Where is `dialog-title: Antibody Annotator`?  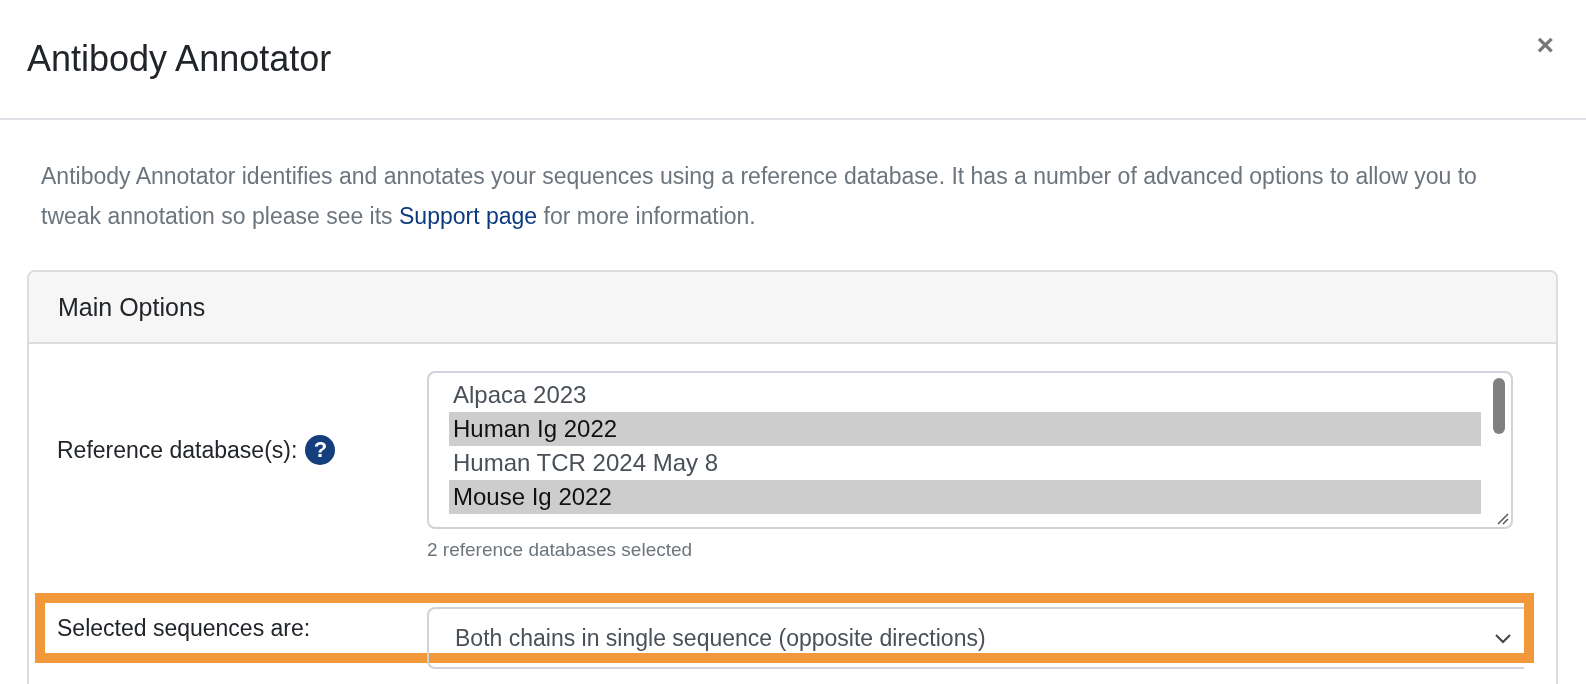 dialog-title: Antibody Annotator is located at coordinates (179, 59).